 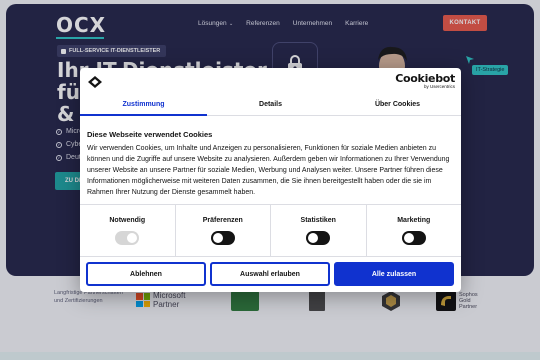 What do you see at coordinates (127, 220) in the screenshot?
I see `consent-label: Notwendig` at bounding box center [127, 220].